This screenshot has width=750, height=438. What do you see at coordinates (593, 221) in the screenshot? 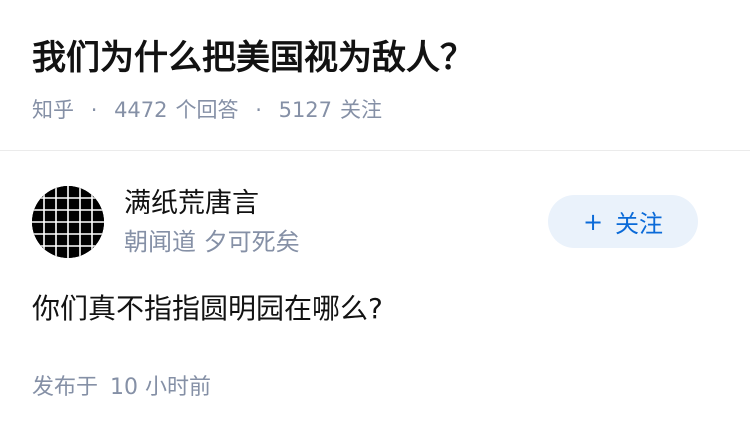
I see `plus-icon: +` at bounding box center [593, 221].